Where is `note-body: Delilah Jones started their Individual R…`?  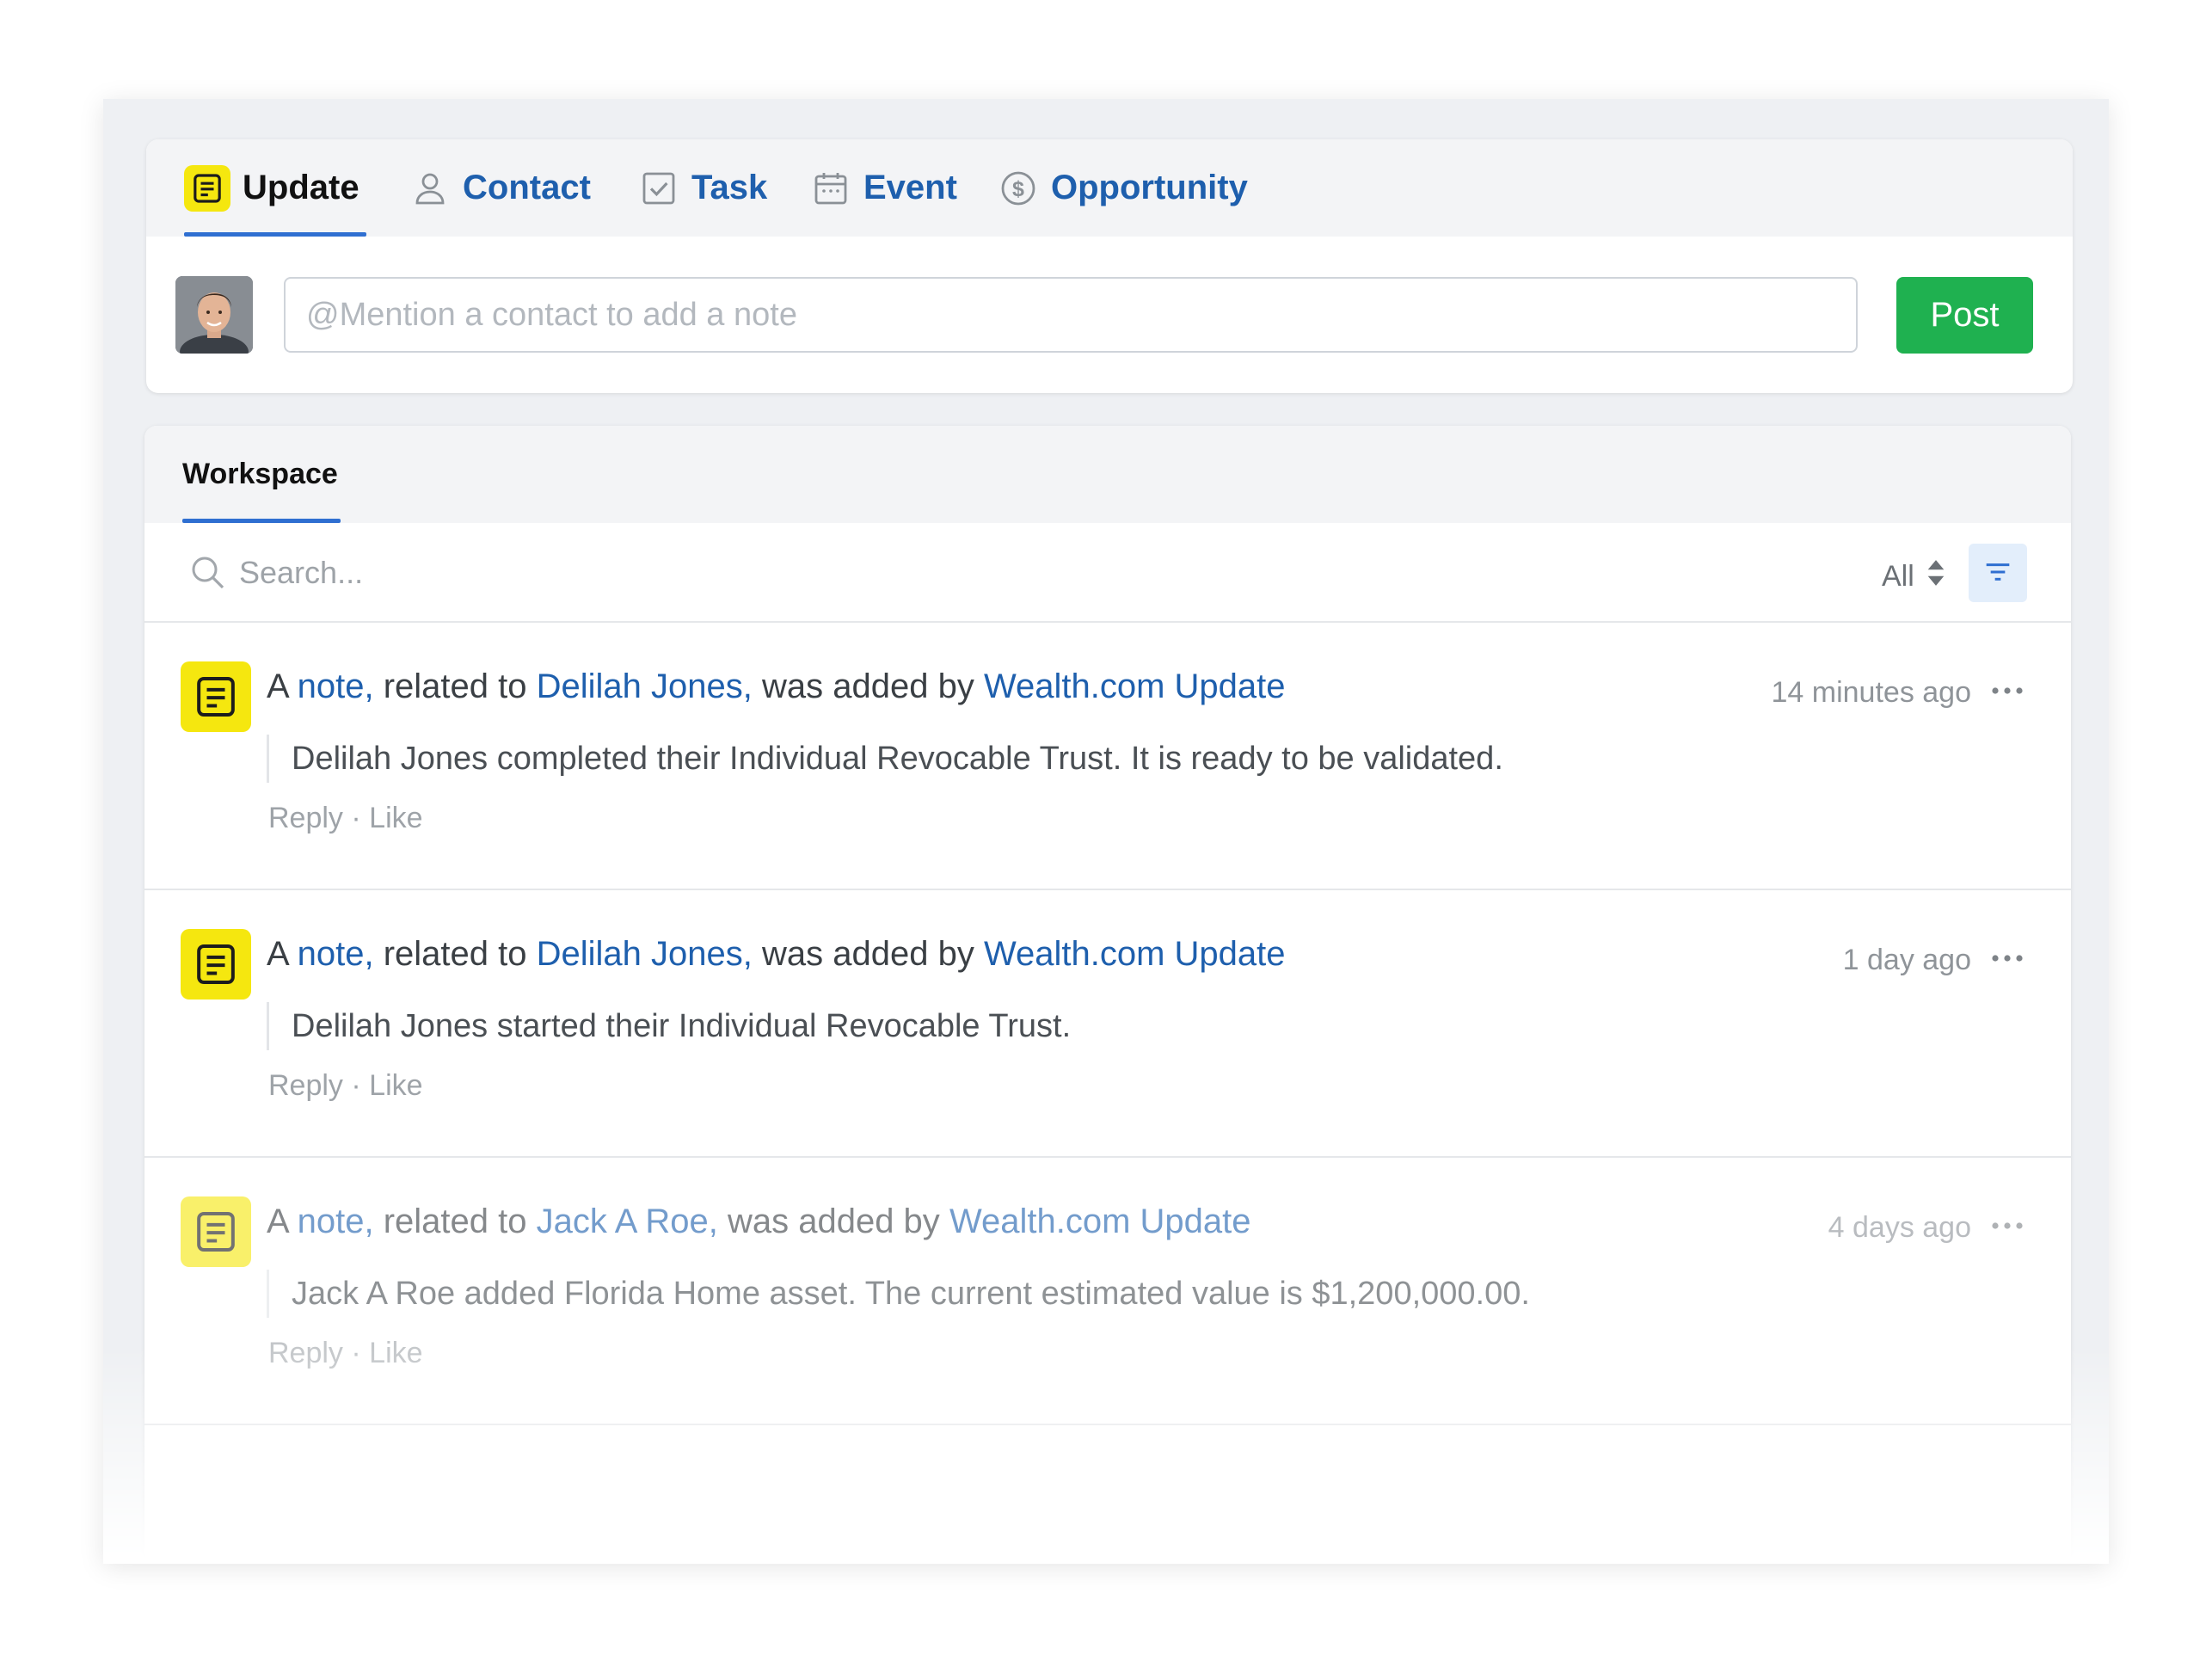
note-body: Delilah Jones started their Individual R… is located at coordinates (669, 1026).